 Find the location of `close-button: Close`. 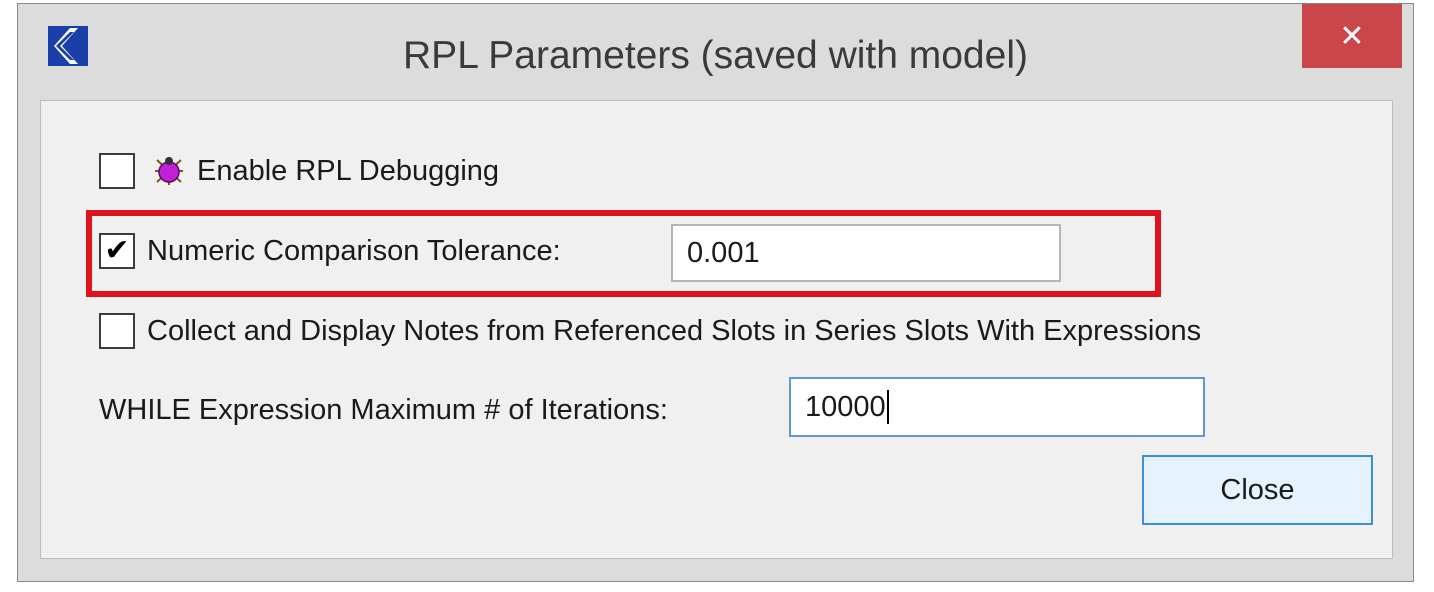

close-button: Close is located at coordinates (1257, 490).